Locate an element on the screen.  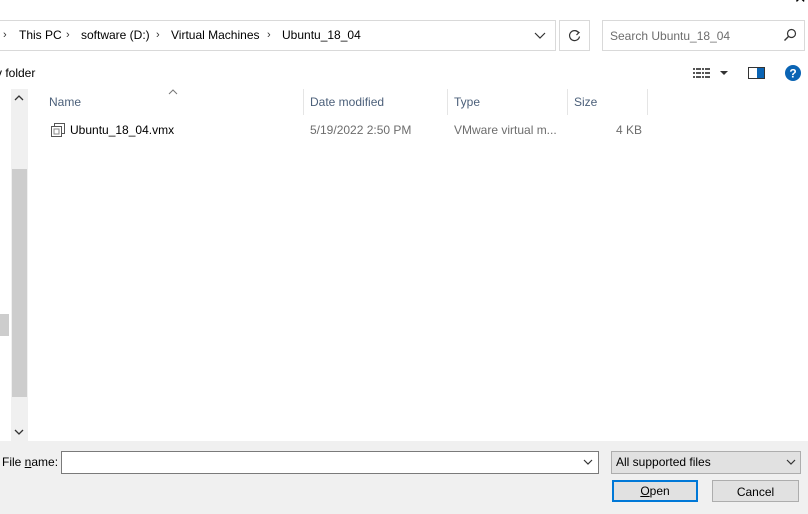
file-size: 4 KB is located at coordinates (629, 130).